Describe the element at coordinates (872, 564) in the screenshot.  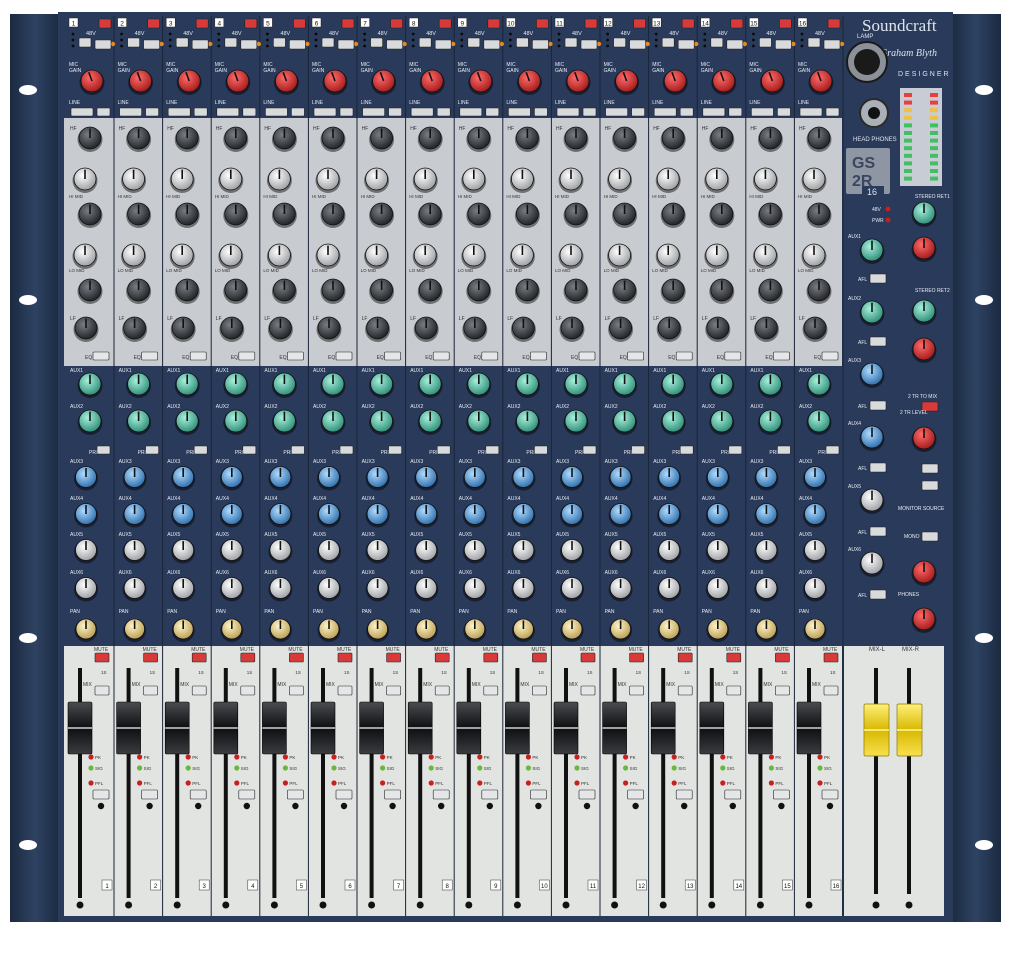
I see `master-aux6-knob` at that location.